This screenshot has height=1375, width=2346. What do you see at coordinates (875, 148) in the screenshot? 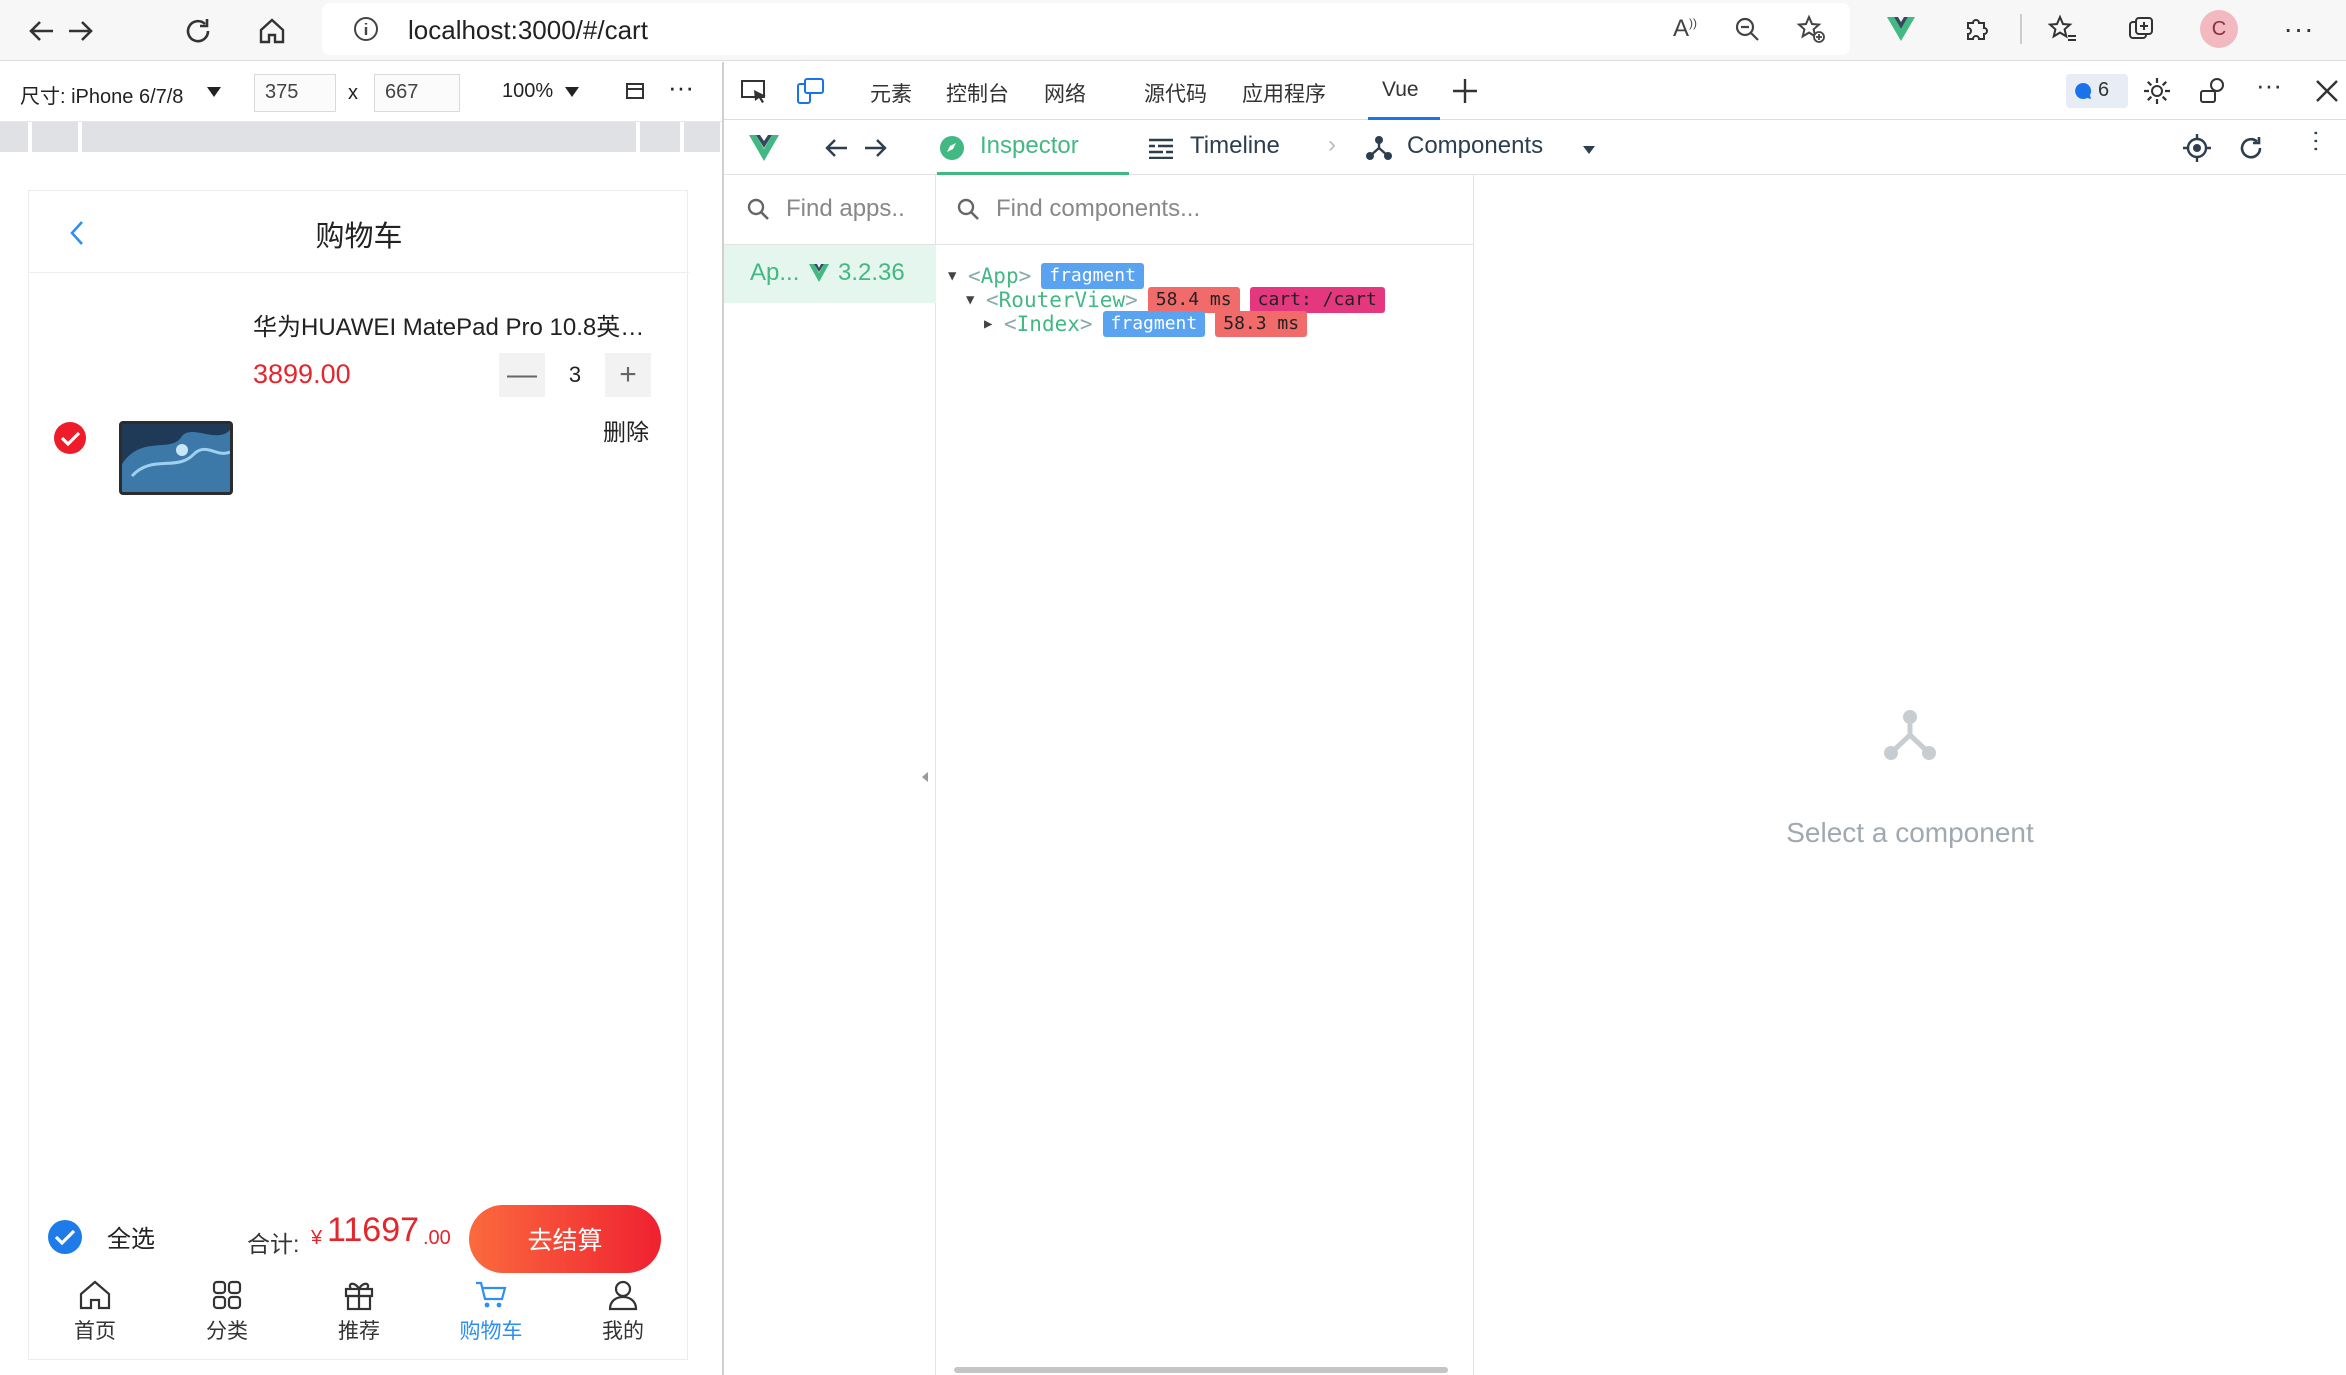
I see `forward-arrow-icon` at bounding box center [875, 148].